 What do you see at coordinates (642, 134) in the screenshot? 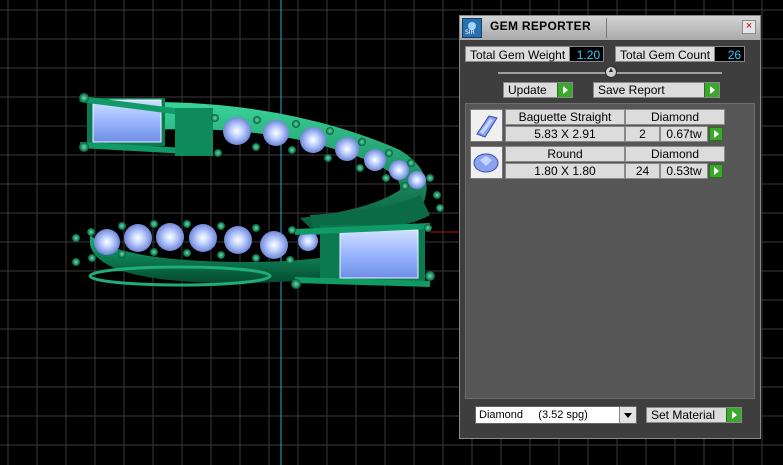
I see `gem-count: 2` at bounding box center [642, 134].